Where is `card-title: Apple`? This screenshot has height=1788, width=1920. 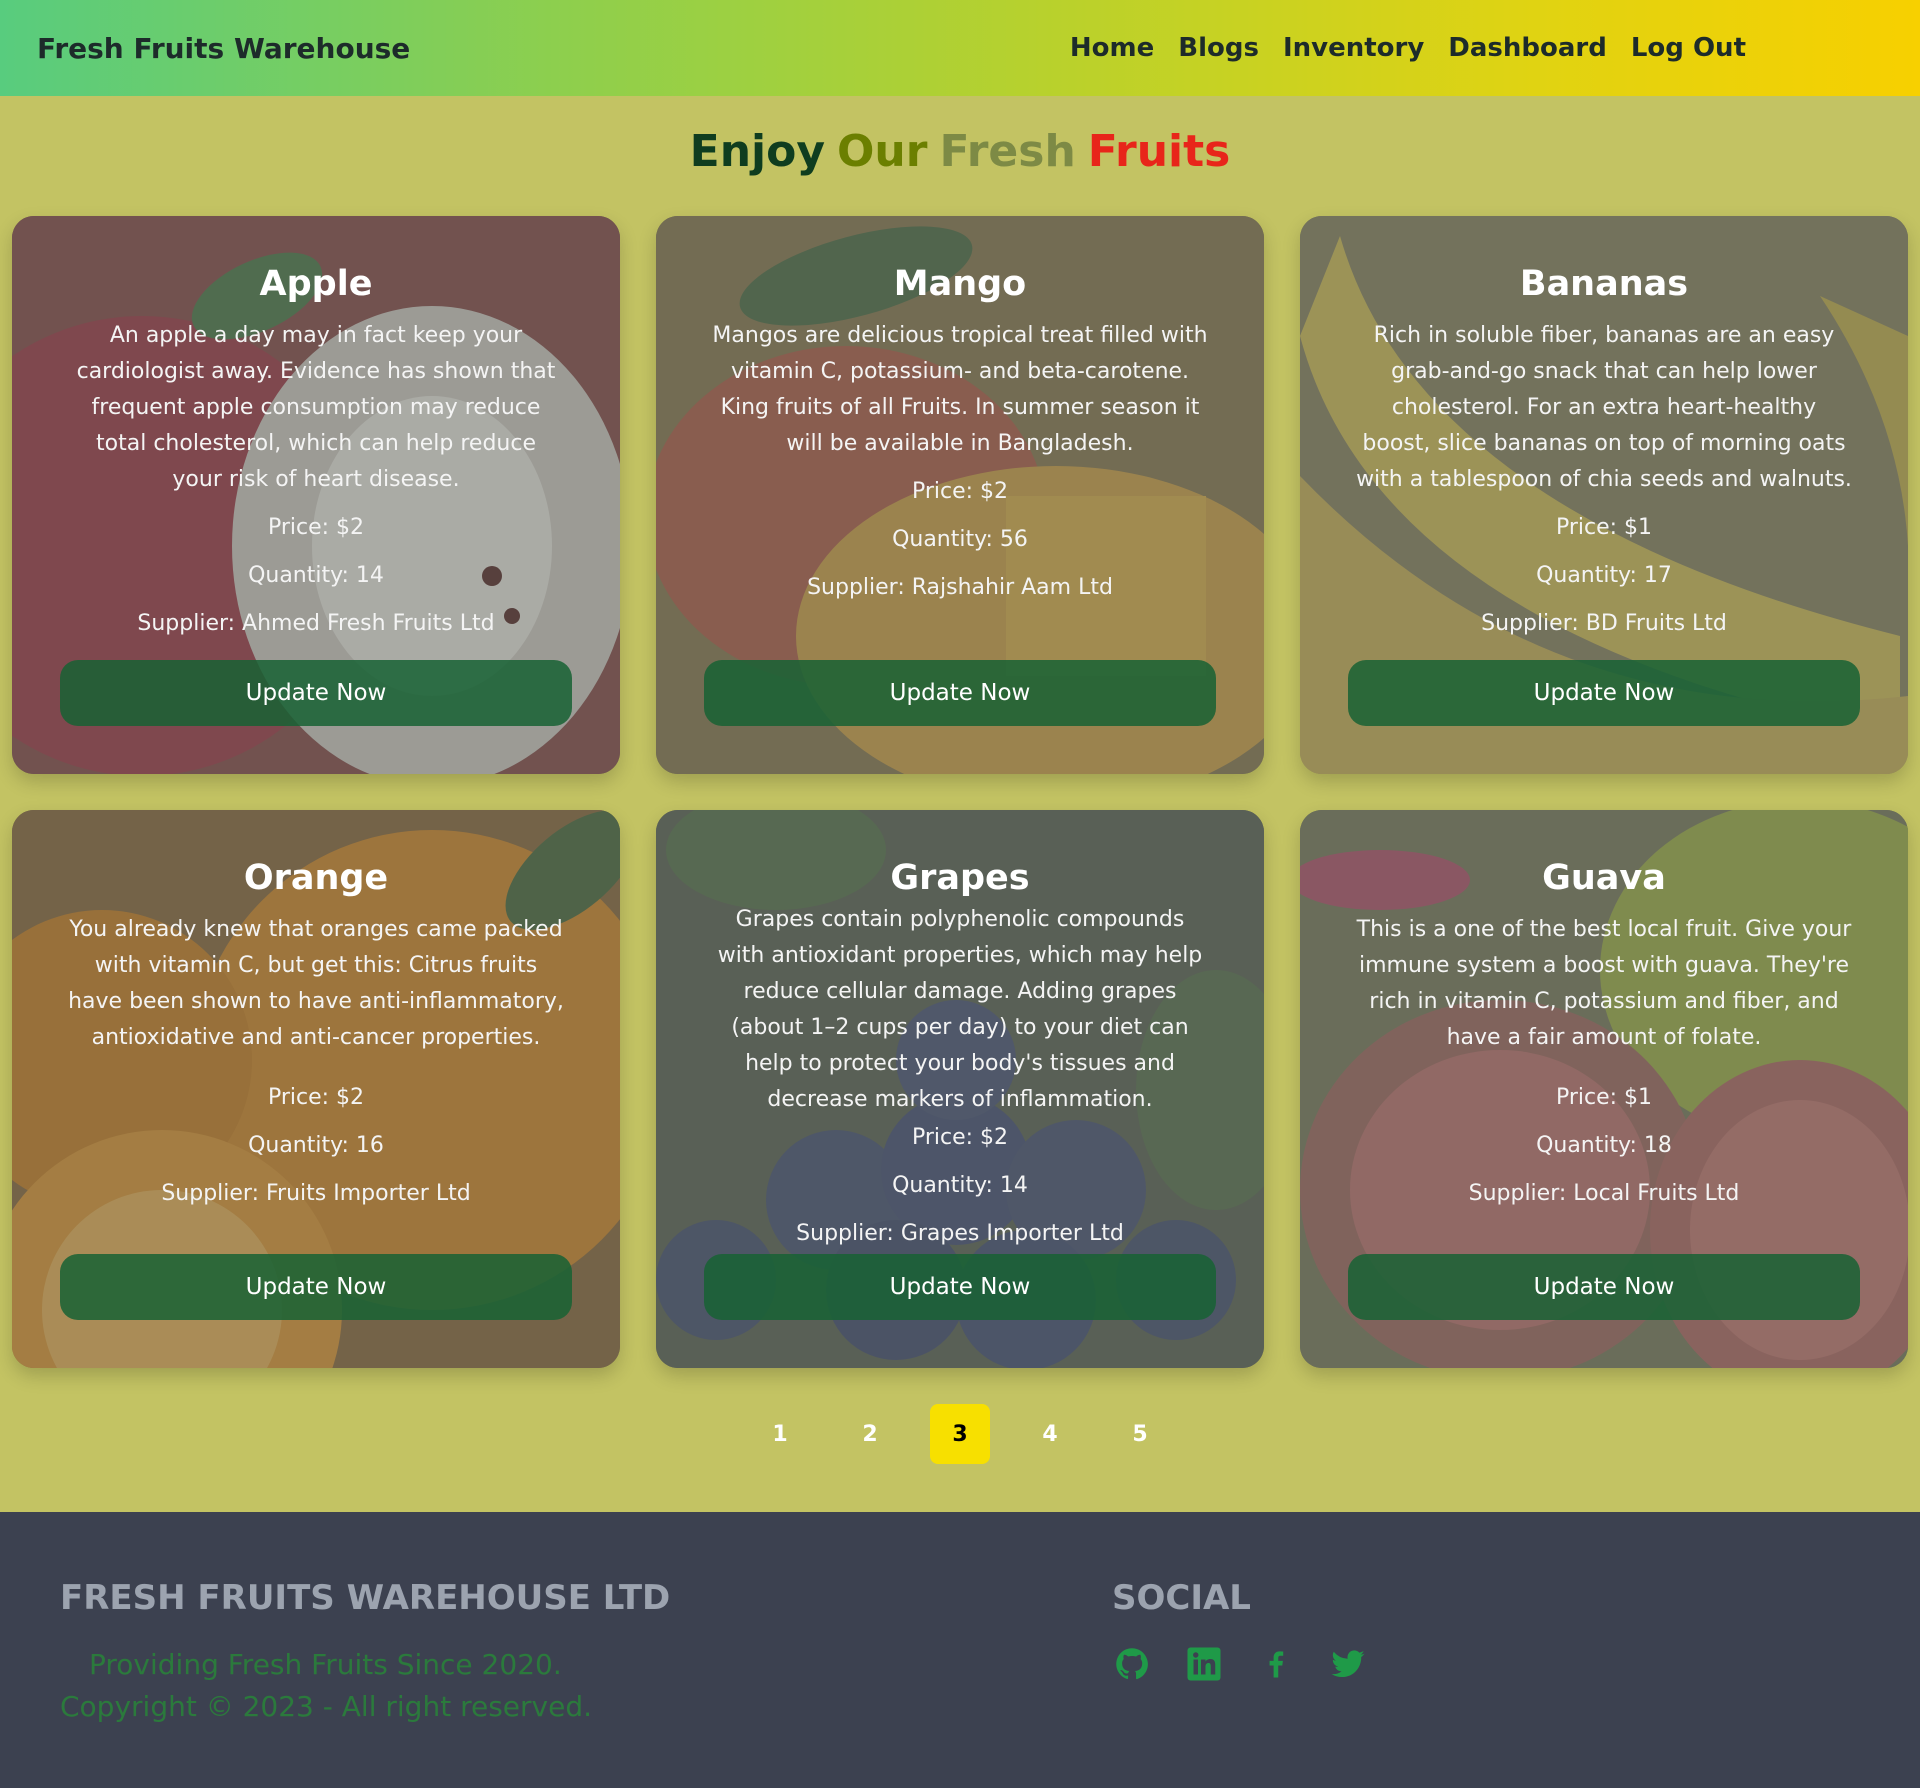 card-title: Apple is located at coordinates (316, 284).